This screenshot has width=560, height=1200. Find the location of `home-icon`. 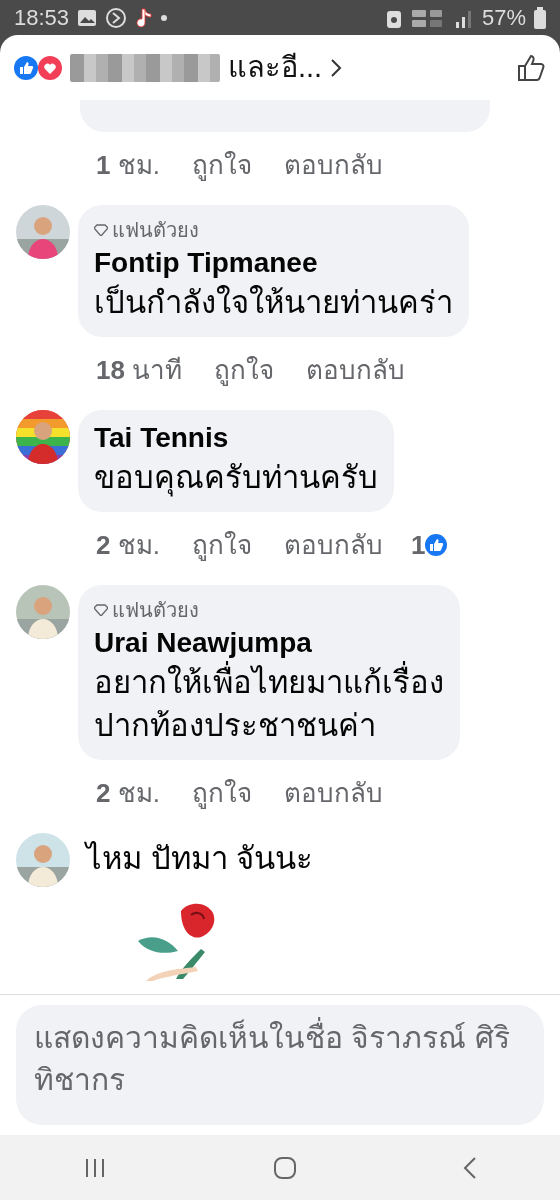

home-icon is located at coordinates (285, 1167).